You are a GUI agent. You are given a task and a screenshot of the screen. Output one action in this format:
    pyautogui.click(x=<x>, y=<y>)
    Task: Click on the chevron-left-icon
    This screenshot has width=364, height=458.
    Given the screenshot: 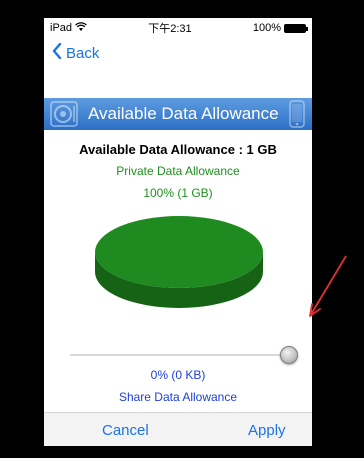 What is the action you would take?
    pyautogui.click(x=57, y=52)
    